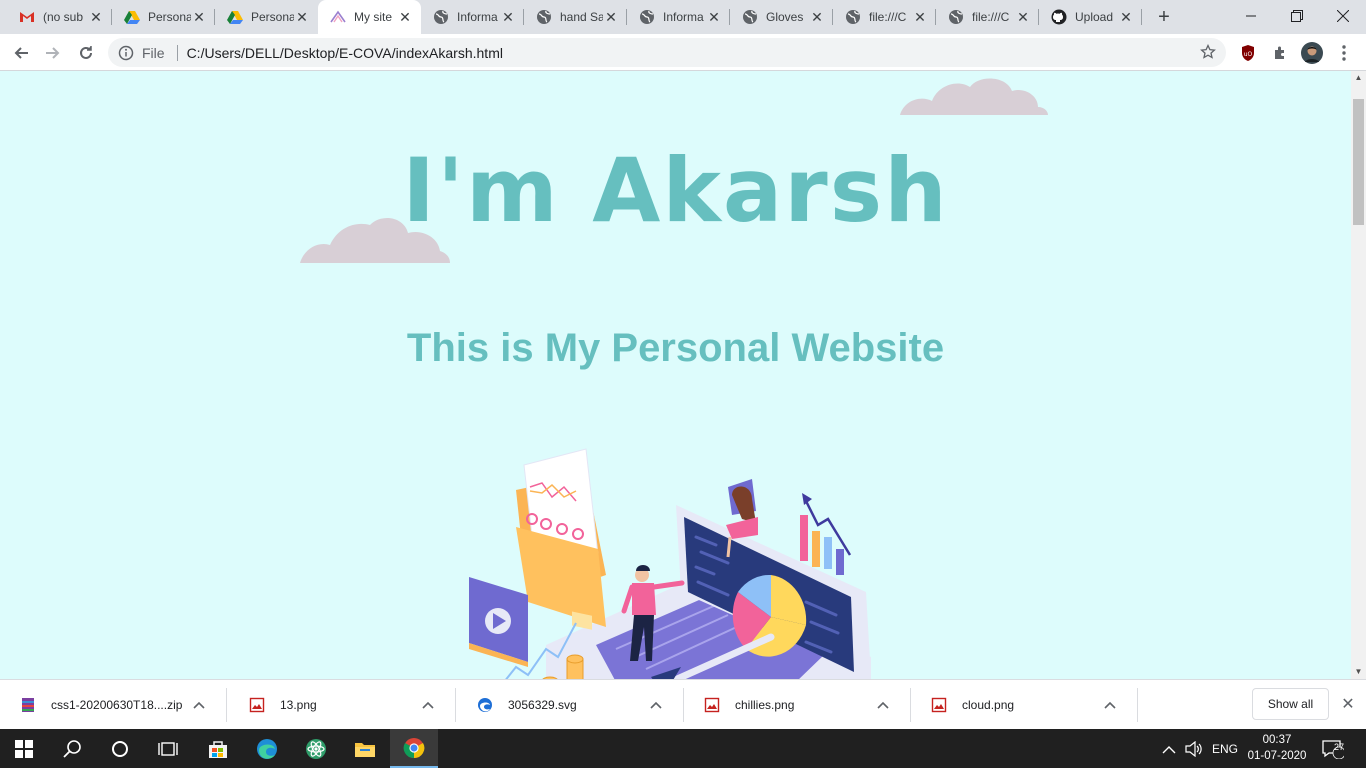  What do you see at coordinates (24, 748) in the screenshot?
I see `start-button` at bounding box center [24, 748].